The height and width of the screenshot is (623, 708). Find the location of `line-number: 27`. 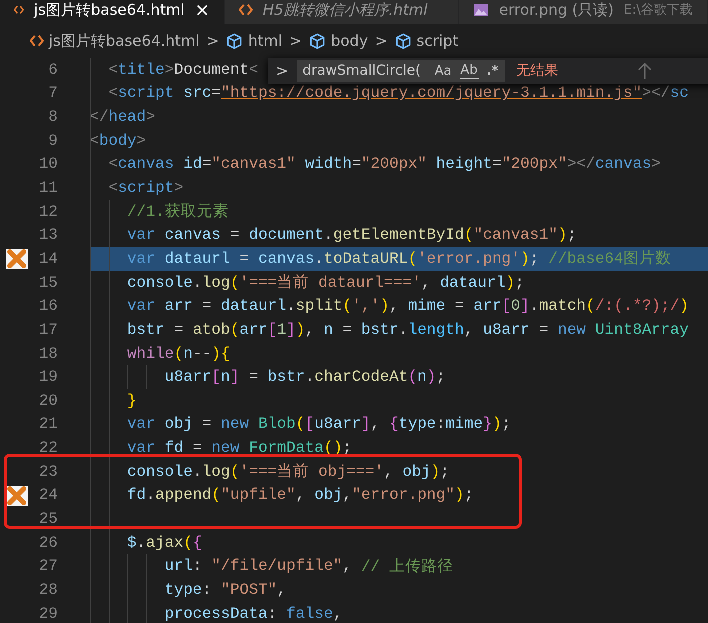

line-number: 27 is located at coordinates (48, 566).